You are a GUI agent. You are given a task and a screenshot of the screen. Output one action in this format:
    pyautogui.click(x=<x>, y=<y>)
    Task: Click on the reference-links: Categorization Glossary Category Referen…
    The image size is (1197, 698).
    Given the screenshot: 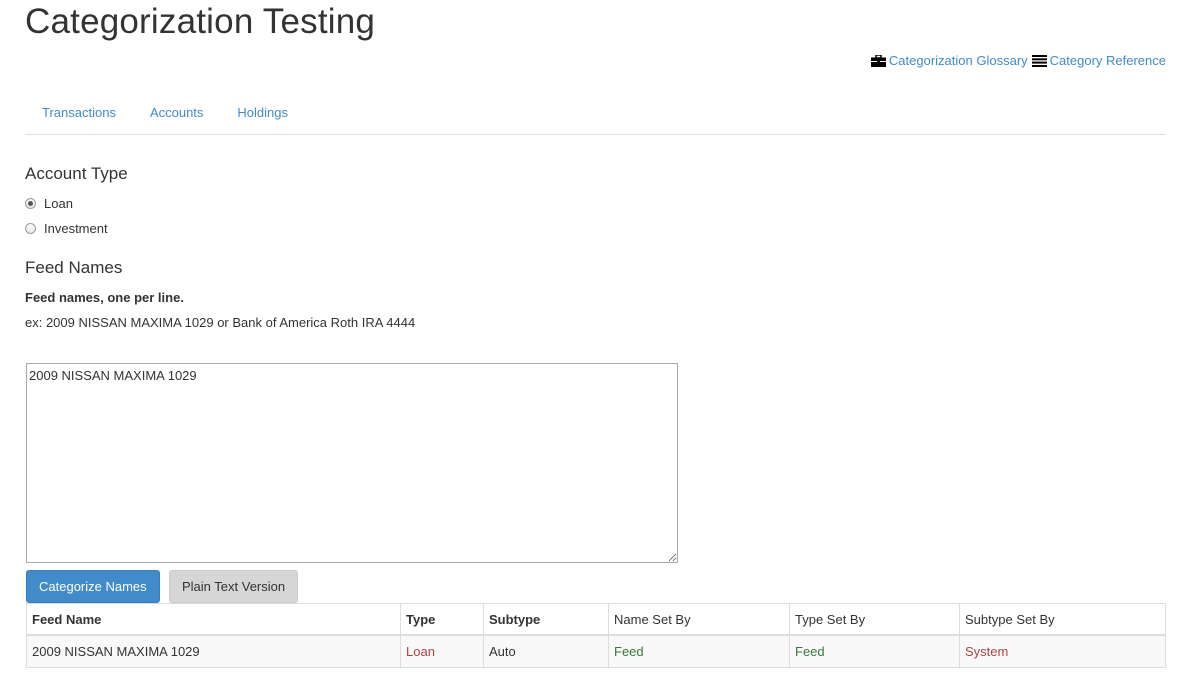 What is the action you would take?
    pyautogui.click(x=1018, y=60)
    